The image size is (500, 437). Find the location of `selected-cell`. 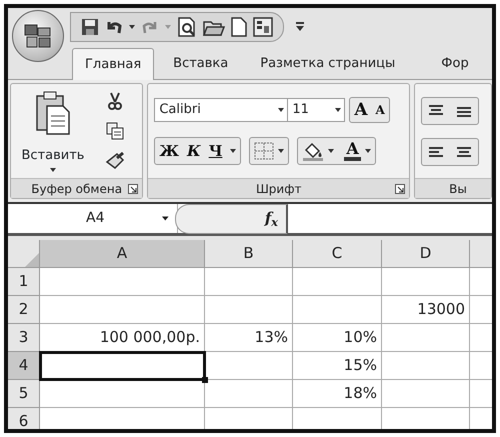

selected-cell is located at coordinates (122, 366).